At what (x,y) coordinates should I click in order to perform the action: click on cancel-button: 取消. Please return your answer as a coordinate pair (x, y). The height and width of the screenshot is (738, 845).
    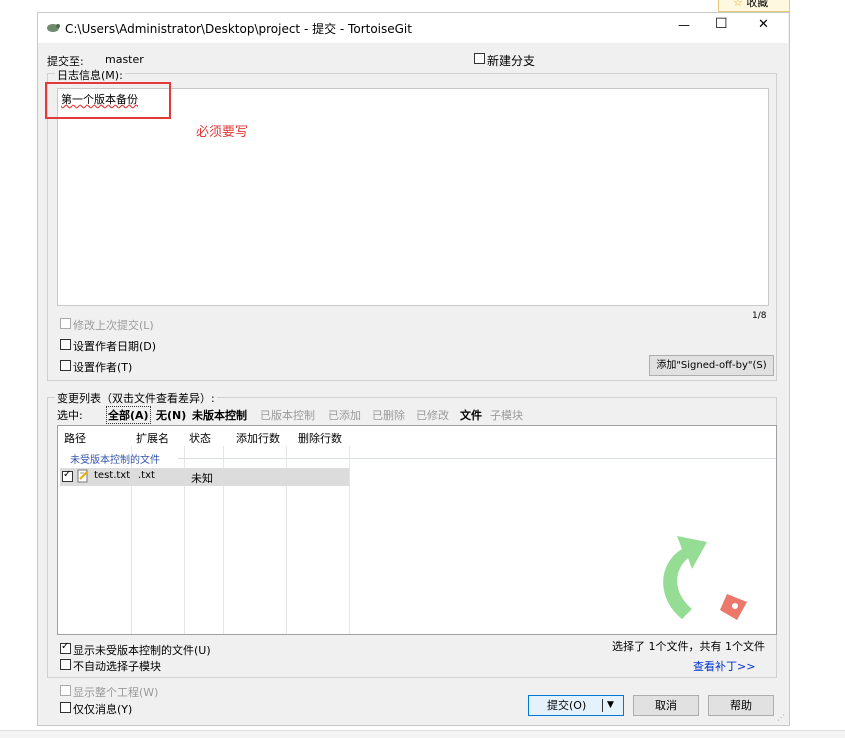
    Looking at the image, I should click on (666, 705).